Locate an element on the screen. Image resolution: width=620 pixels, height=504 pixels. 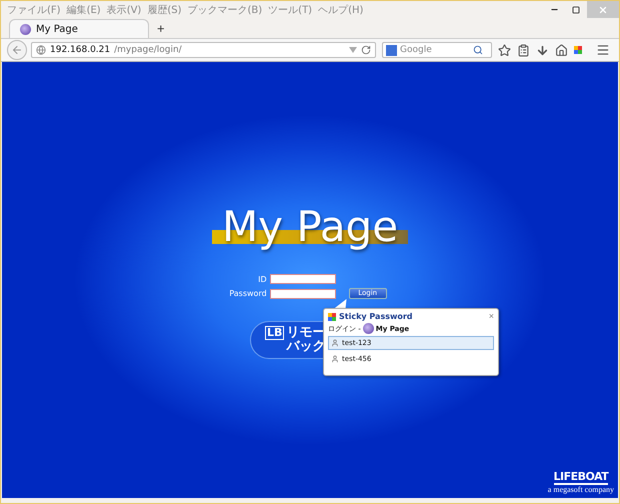
password-label: Password is located at coordinates (248, 293).